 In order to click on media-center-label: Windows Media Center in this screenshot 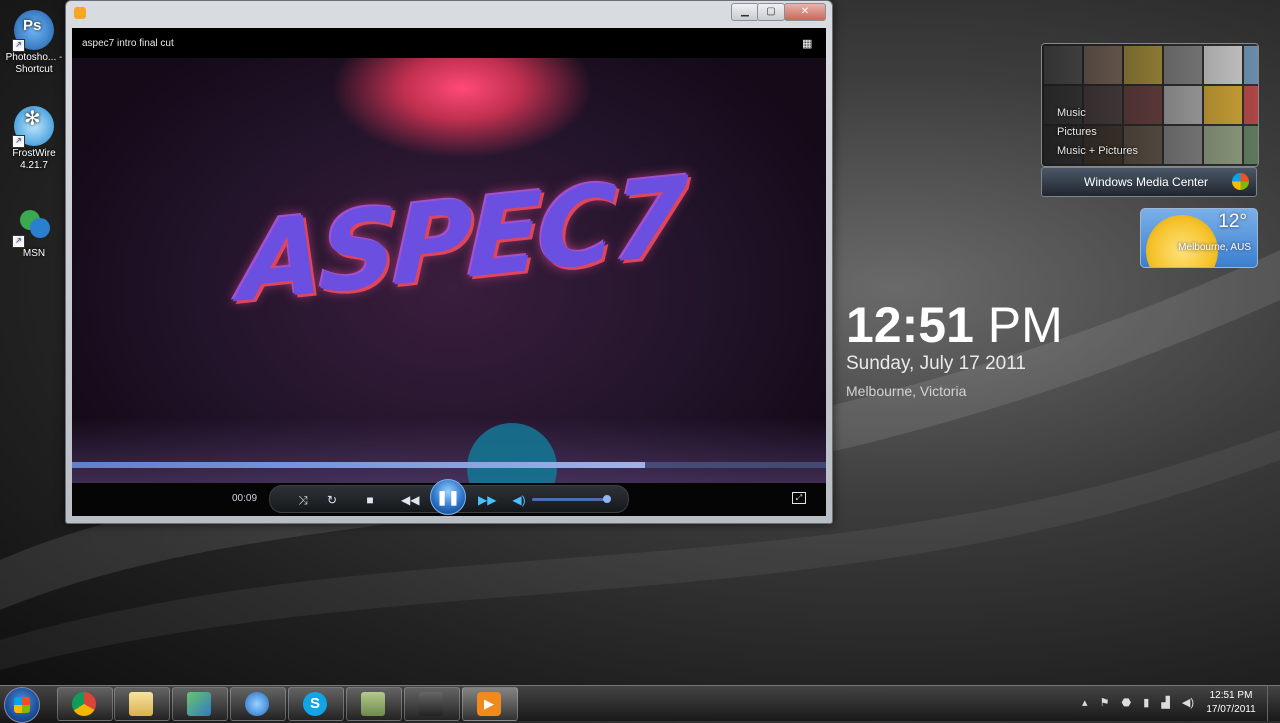, I will do `click(1146, 182)`.